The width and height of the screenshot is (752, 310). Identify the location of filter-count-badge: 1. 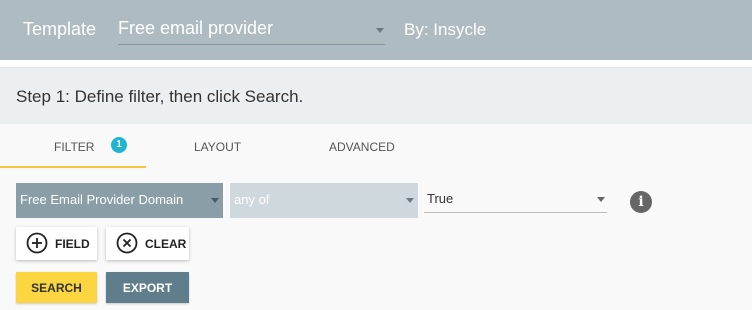
(119, 145).